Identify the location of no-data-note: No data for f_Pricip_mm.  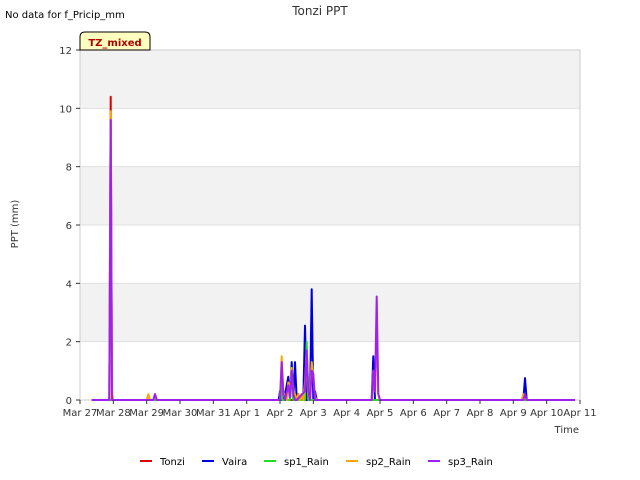
(65, 15).